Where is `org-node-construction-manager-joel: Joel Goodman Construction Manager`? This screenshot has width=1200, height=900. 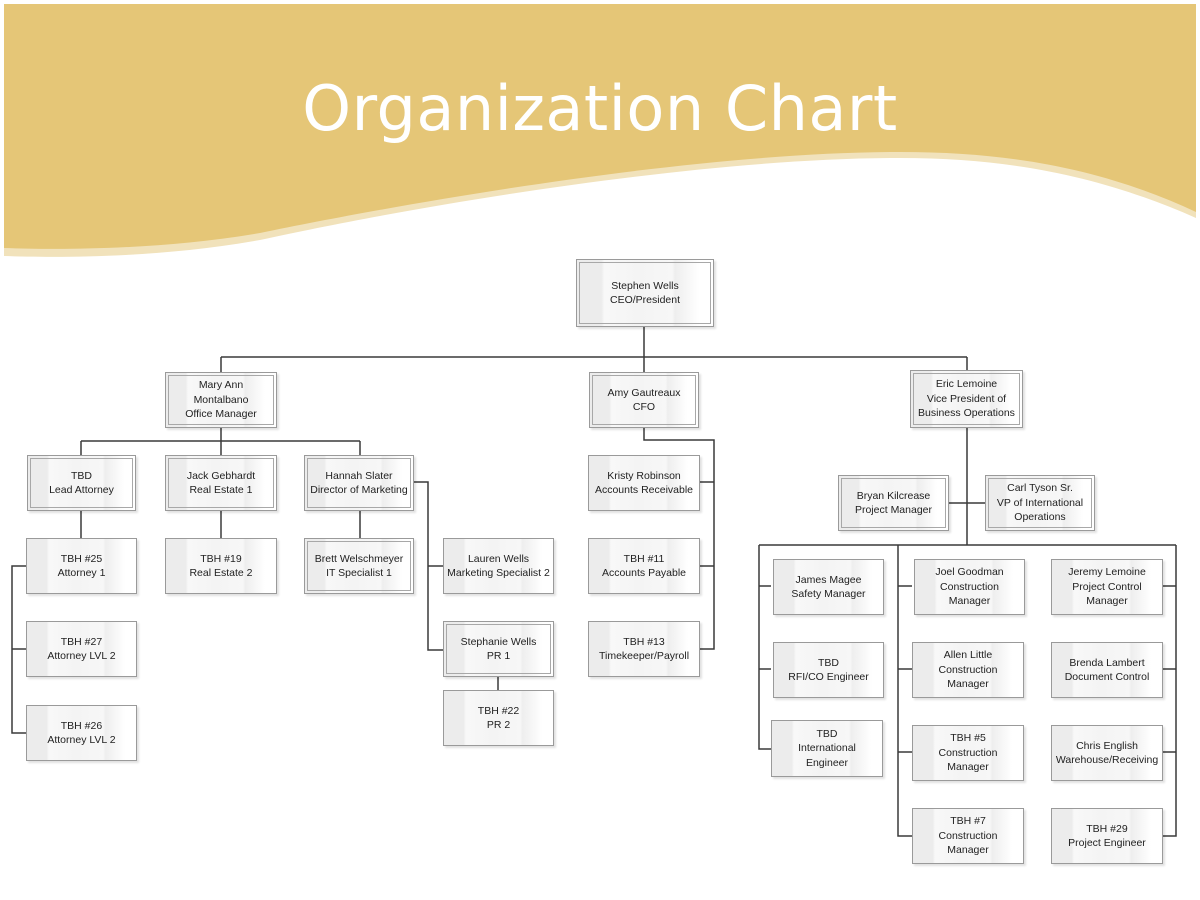 org-node-construction-manager-joel: Joel Goodman Construction Manager is located at coordinates (969, 587).